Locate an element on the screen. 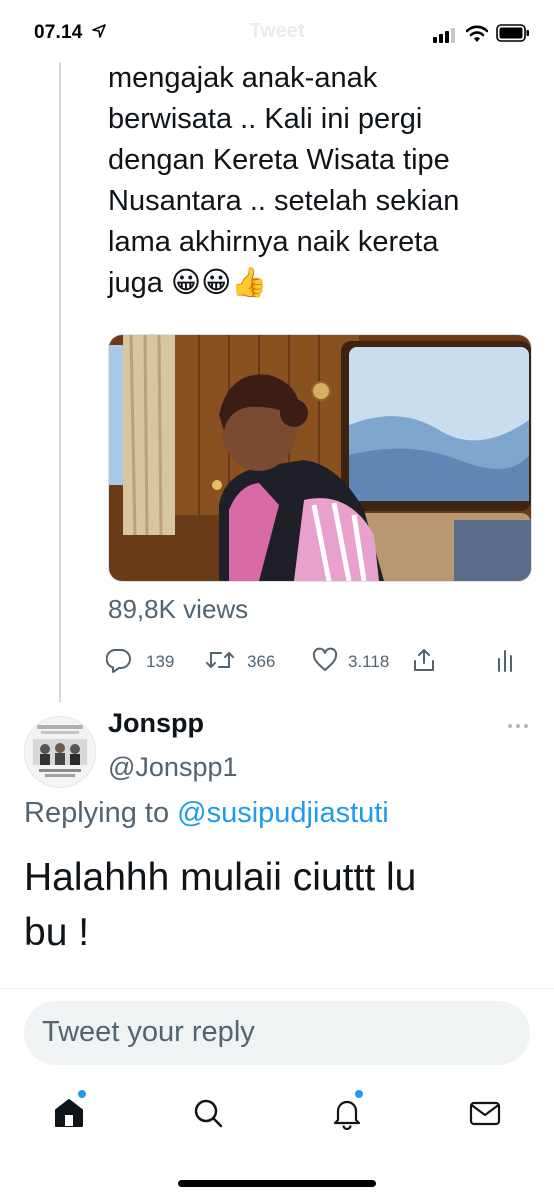 The width and height of the screenshot is (554, 1200). retweet-count: 366 is located at coordinates (261, 661).